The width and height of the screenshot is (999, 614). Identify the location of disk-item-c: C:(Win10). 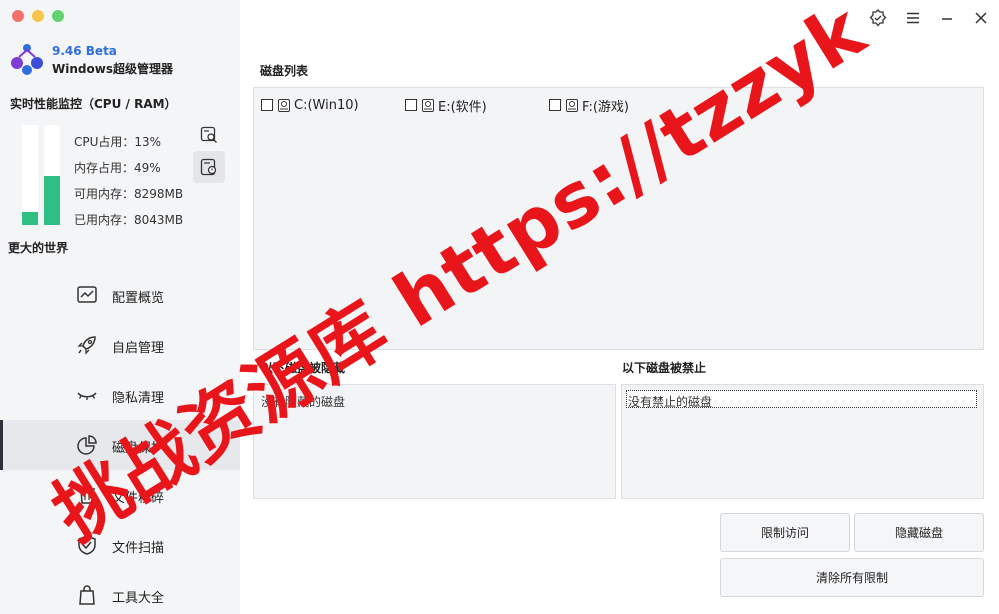
(310, 105).